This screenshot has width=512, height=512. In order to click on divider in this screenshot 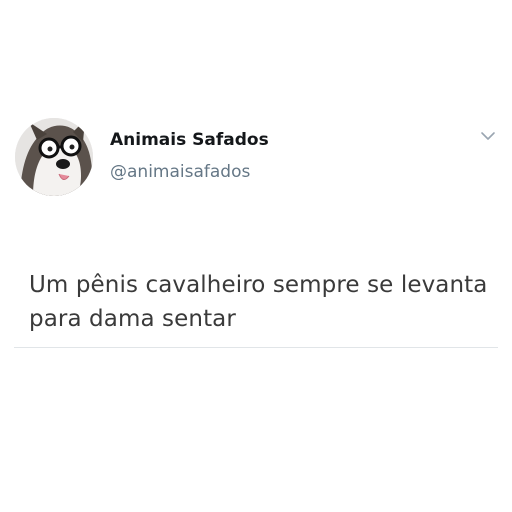, I will do `click(256, 347)`.